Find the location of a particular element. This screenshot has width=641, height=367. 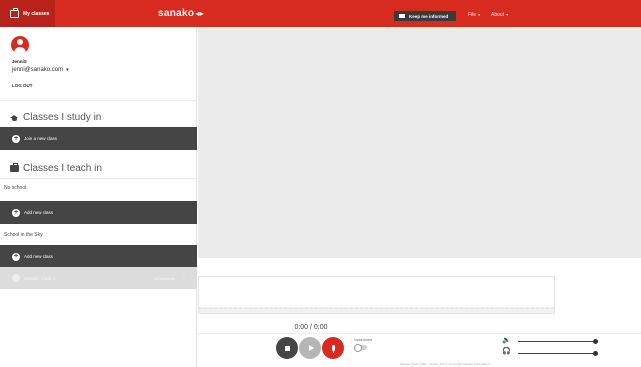

voice-insert-toggle is located at coordinates (360, 347).